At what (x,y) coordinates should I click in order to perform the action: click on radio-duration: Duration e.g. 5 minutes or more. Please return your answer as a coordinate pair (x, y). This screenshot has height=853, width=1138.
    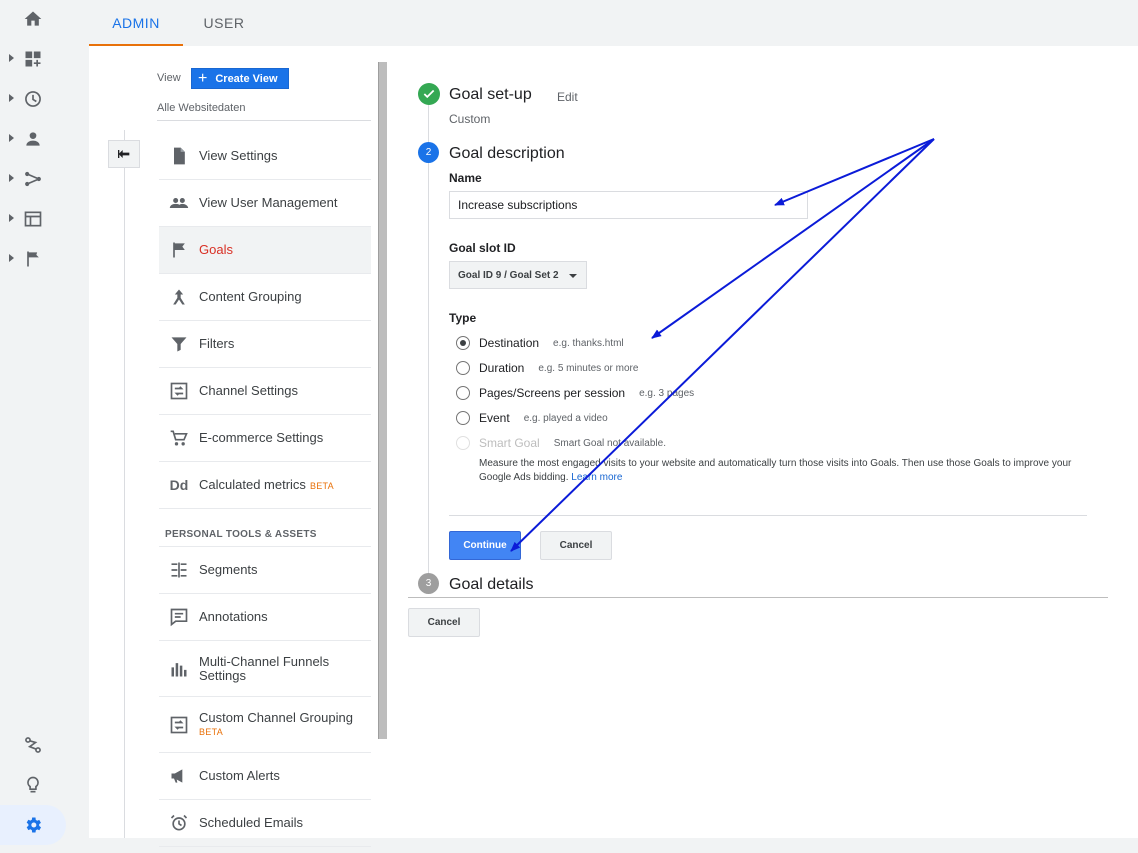
    Looking at the image, I should click on (547, 368).